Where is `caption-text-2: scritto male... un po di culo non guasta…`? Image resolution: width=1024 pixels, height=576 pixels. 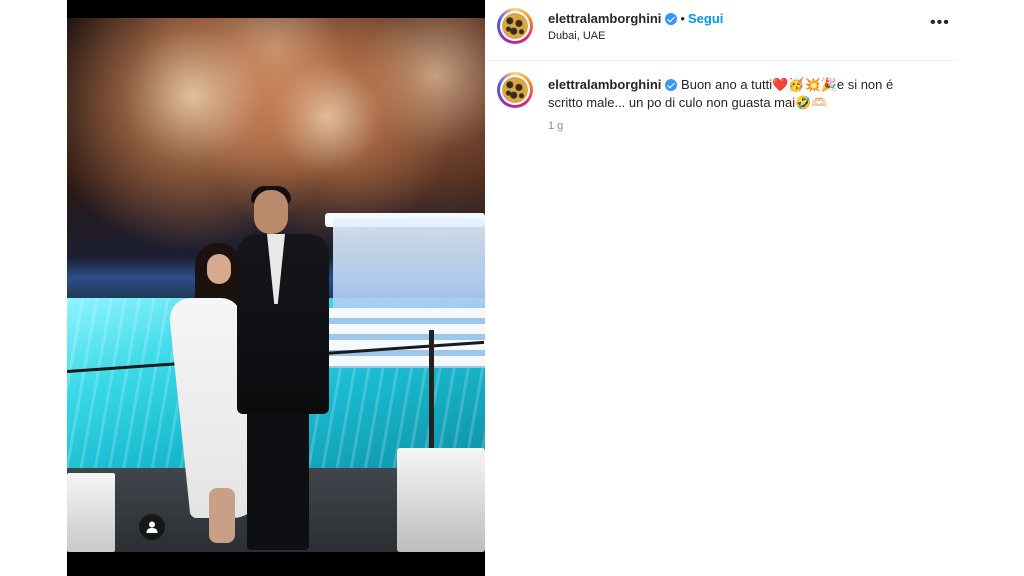 caption-text-2: scritto male... un po di culo non guasta… is located at coordinates (688, 102).